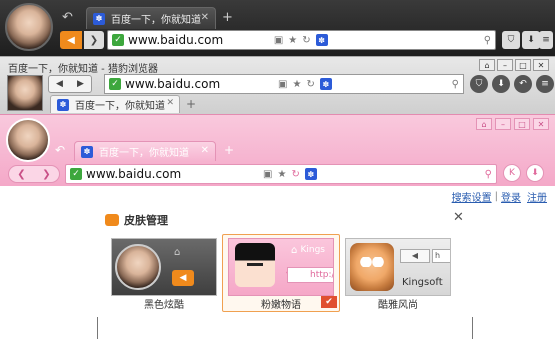 The height and width of the screenshot is (349, 555). I want to click on register-link: 注册, so click(537, 196).